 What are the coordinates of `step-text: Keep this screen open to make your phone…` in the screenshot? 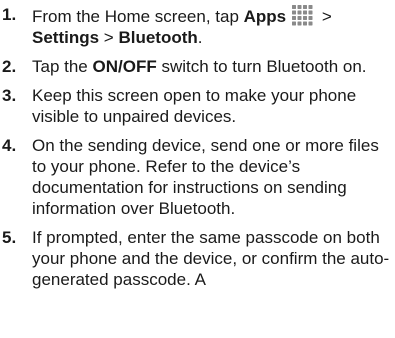 It's located at (194, 106).